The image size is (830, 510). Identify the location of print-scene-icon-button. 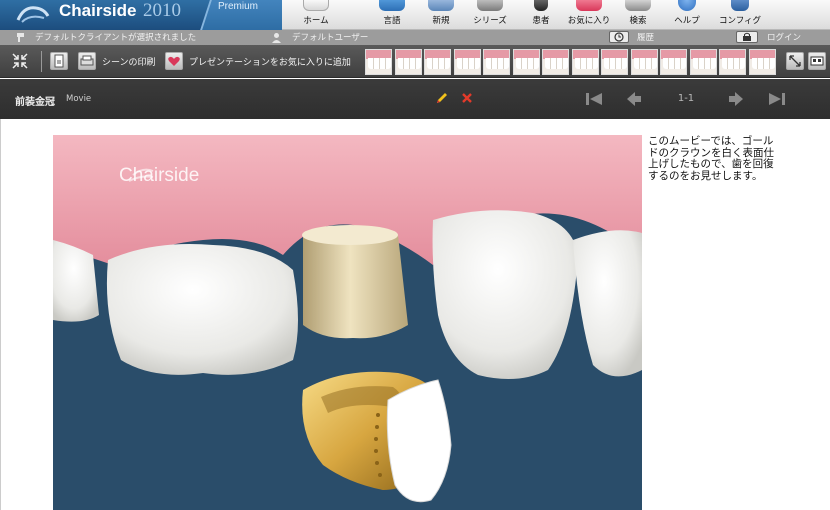
(87, 61).